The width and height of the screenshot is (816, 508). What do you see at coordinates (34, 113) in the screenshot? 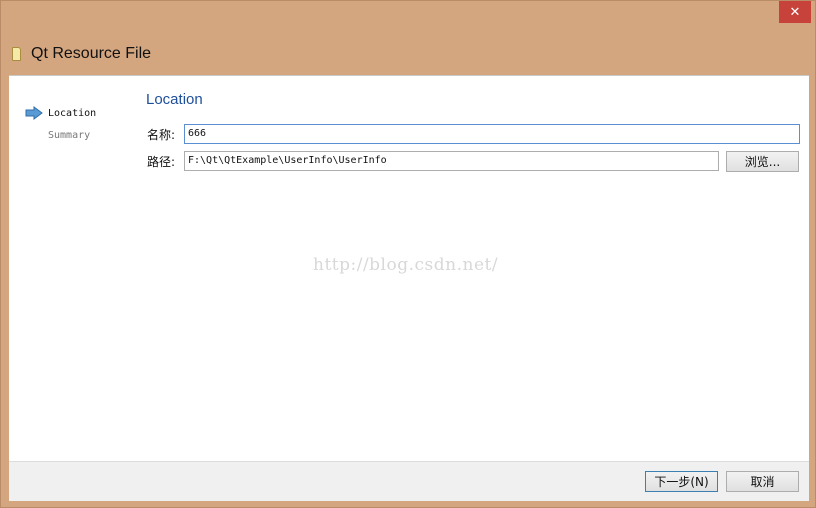
I see `current-step-arrow-icon` at bounding box center [34, 113].